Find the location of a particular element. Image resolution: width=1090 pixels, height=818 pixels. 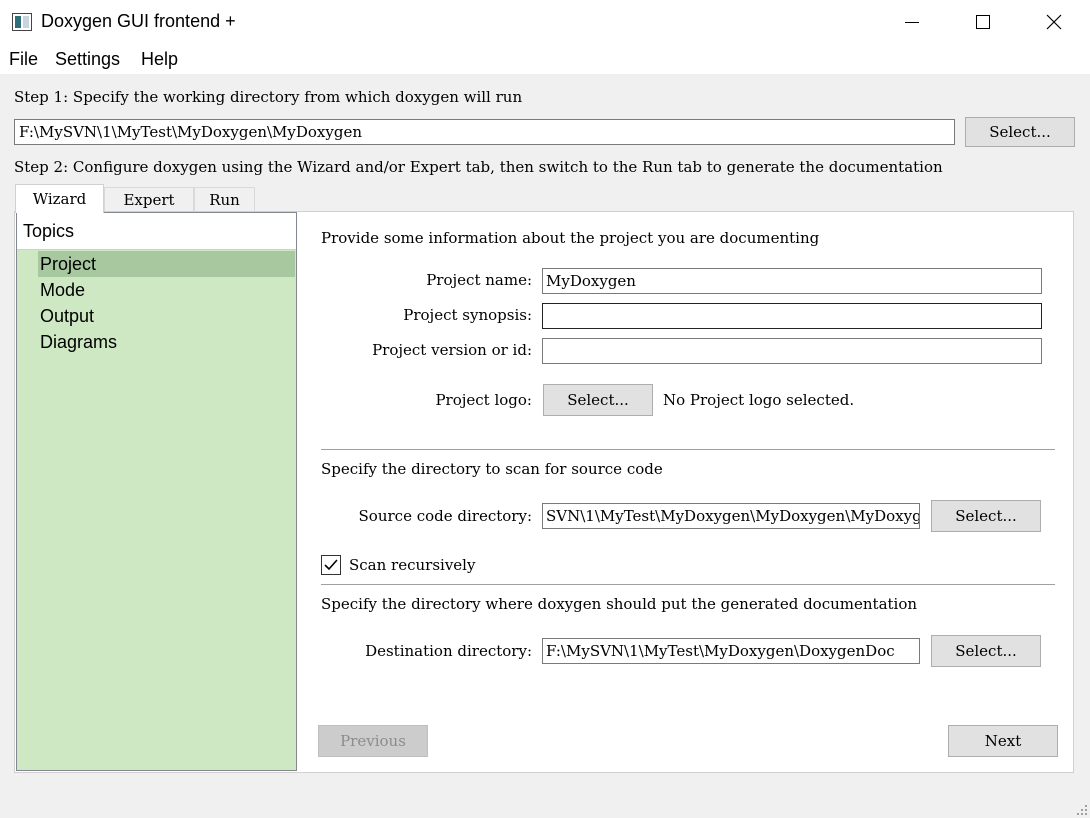

scan-recursively-label: Scan recursively is located at coordinates (412, 565).